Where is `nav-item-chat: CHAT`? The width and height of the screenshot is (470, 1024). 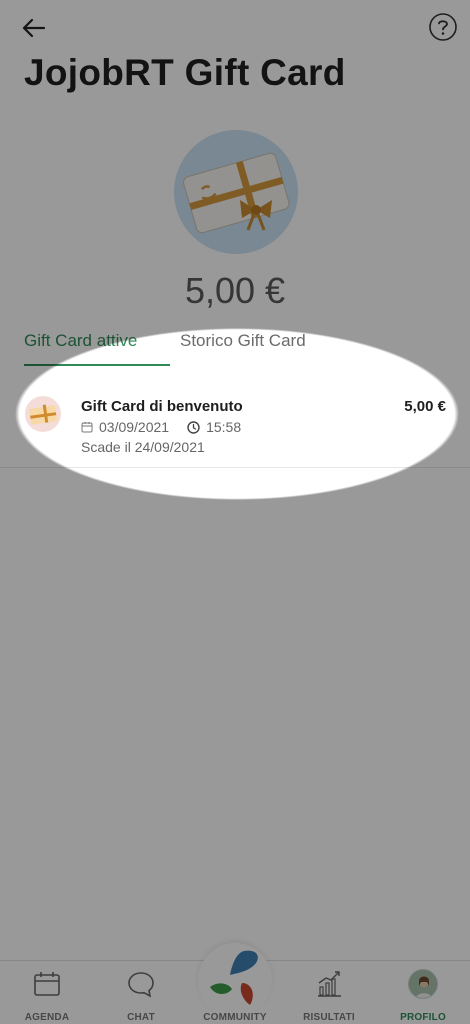 nav-item-chat: CHAT is located at coordinates (141, 992).